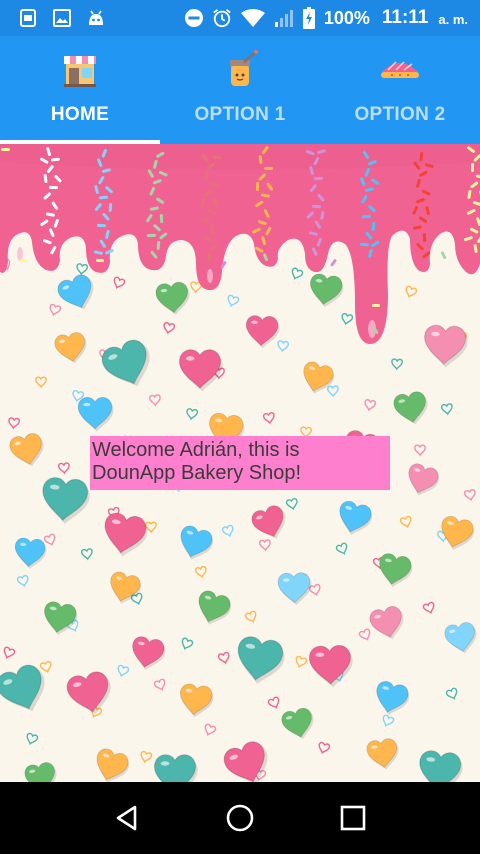 The width and height of the screenshot is (480, 854). I want to click on notification-icon, so click(28, 18).